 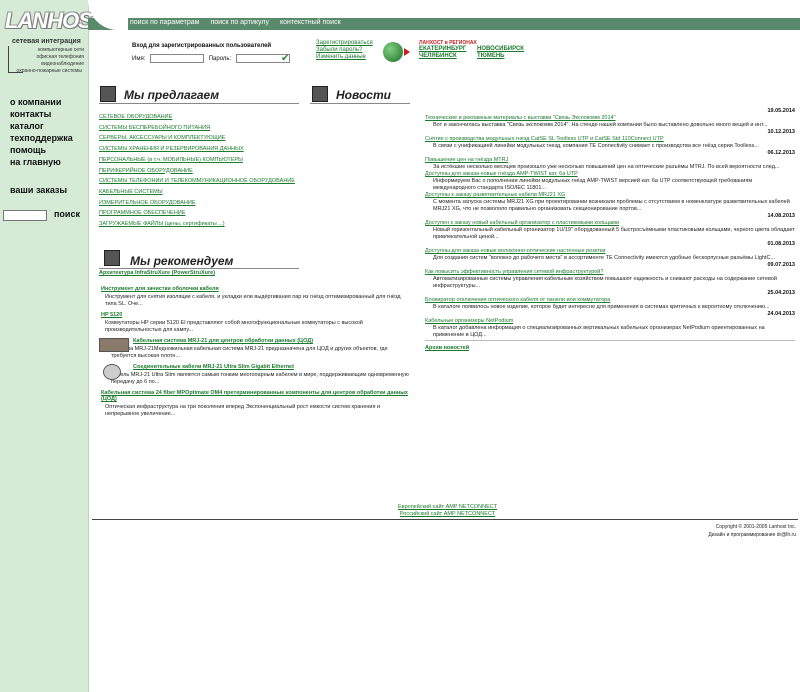 I want to click on news-date: 25.04.2013, so click(x=781, y=293).